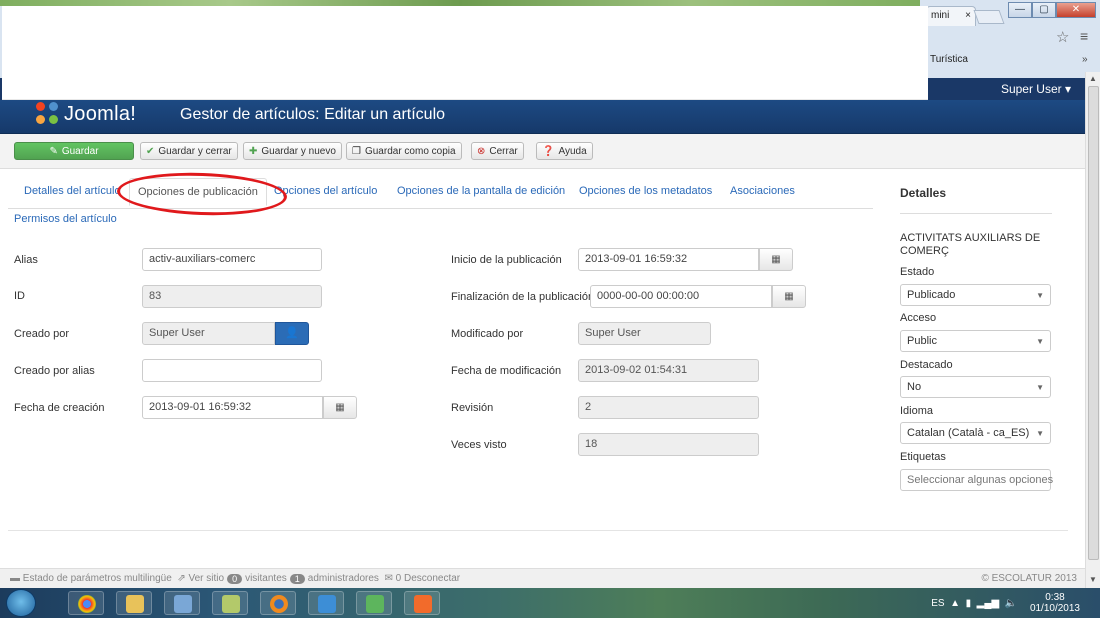 The width and height of the screenshot is (1100, 618). I want to click on hits-field: 18, so click(668, 444).